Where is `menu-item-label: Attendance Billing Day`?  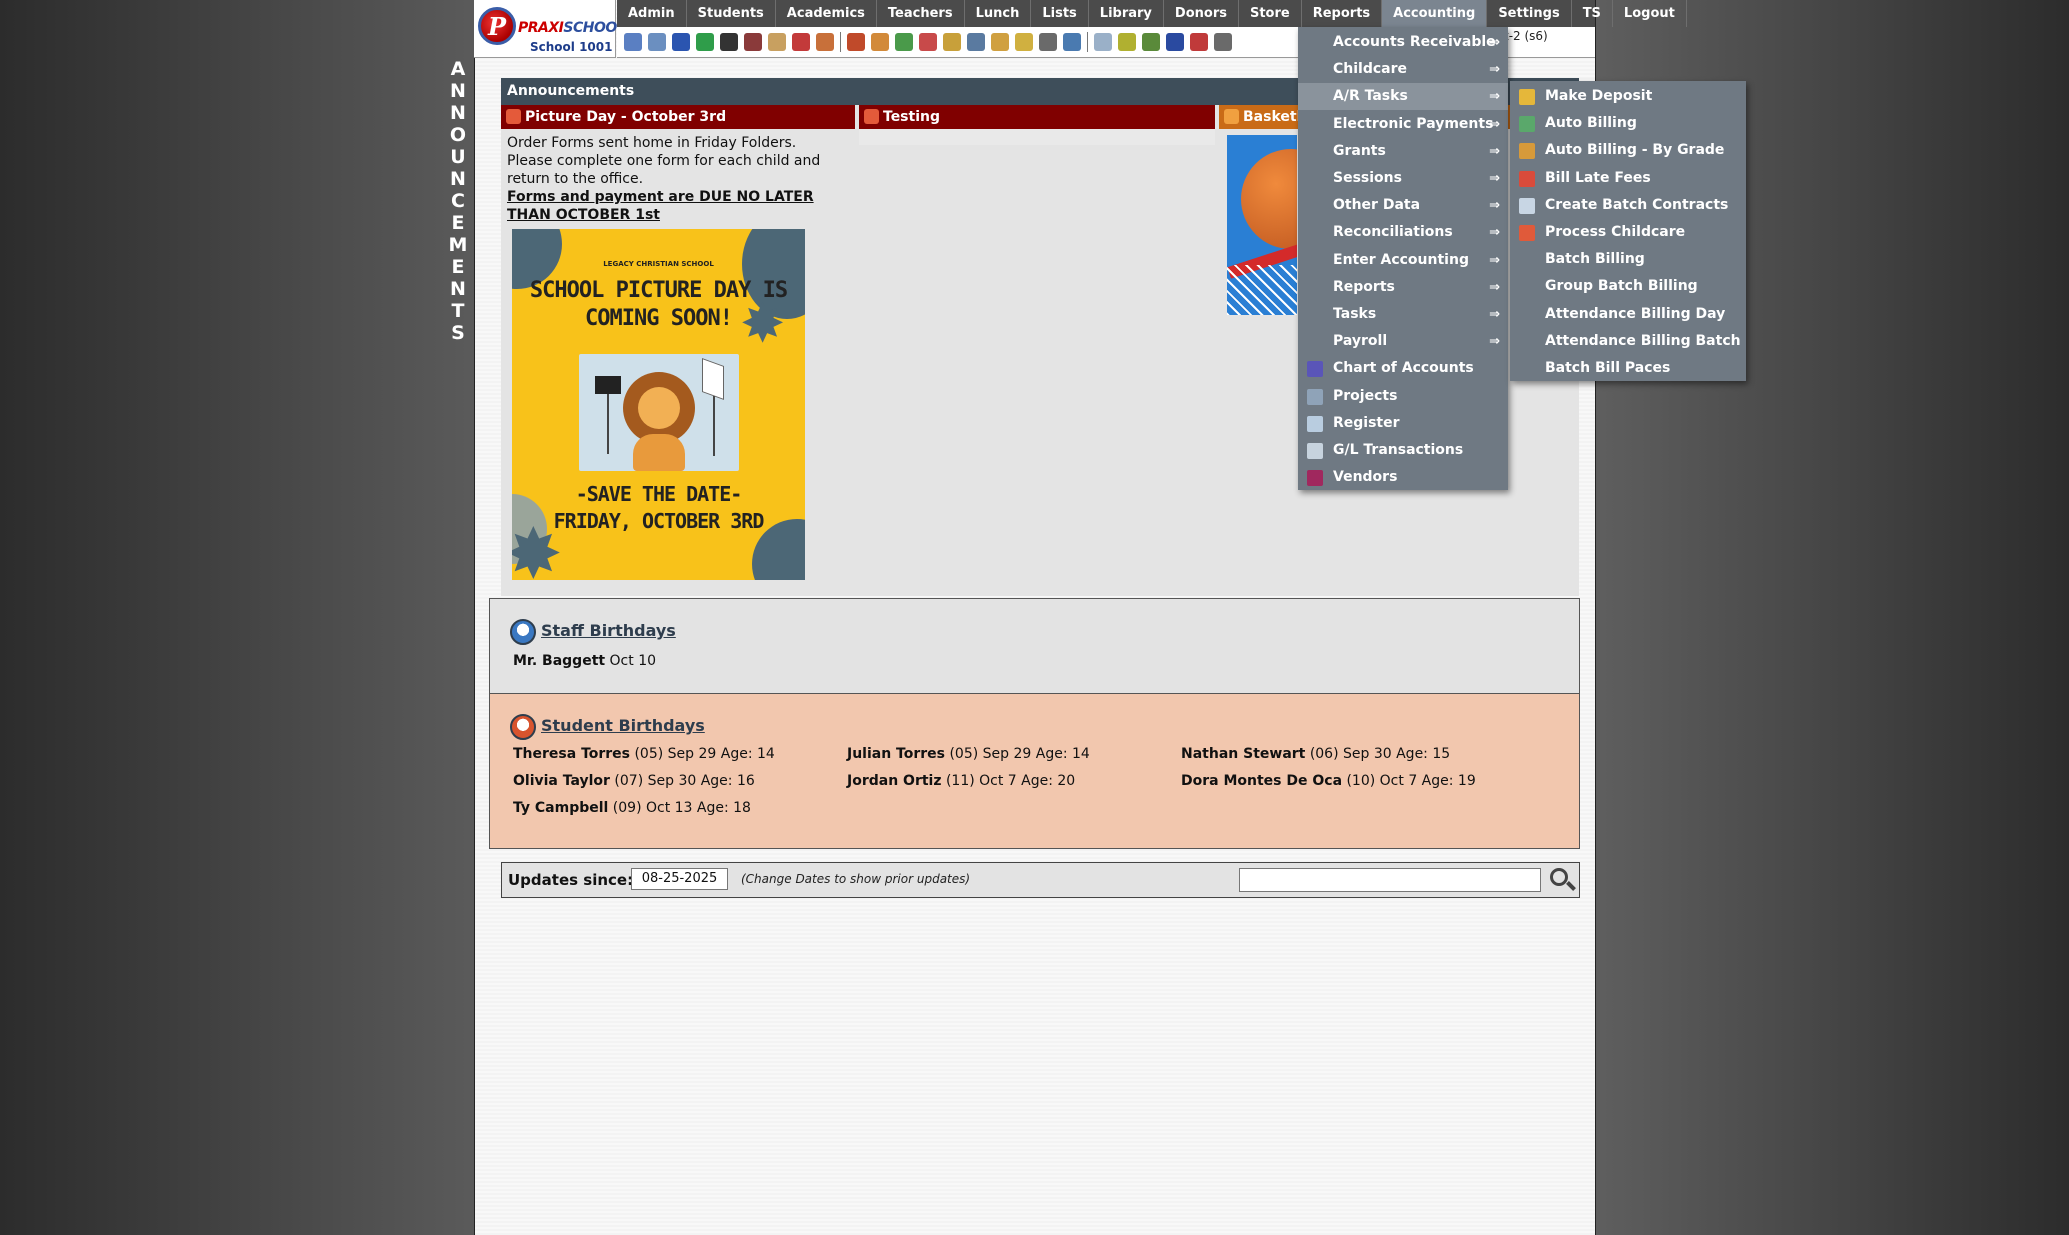 menu-item-label: Attendance Billing Day is located at coordinates (1635, 313).